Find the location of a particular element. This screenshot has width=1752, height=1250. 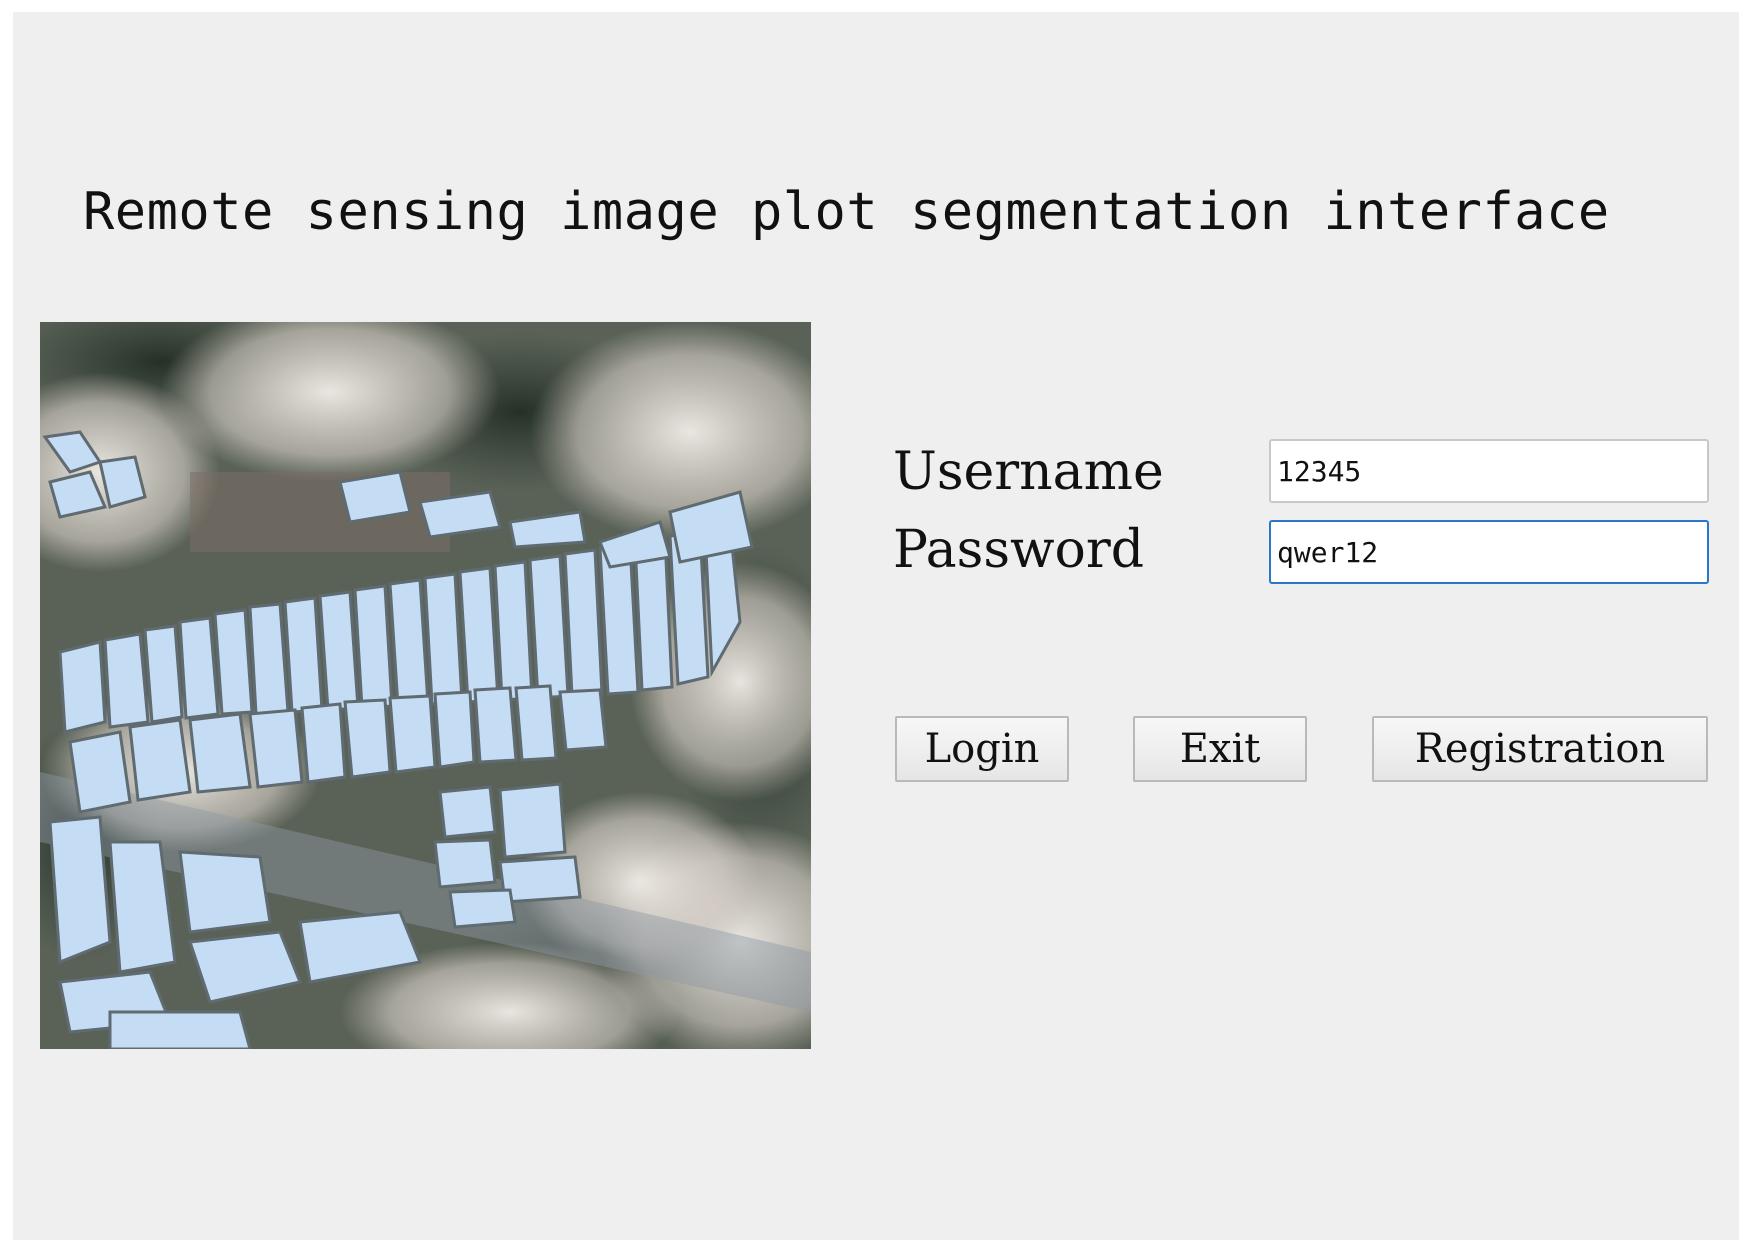

login-button: Login is located at coordinates (982, 749).